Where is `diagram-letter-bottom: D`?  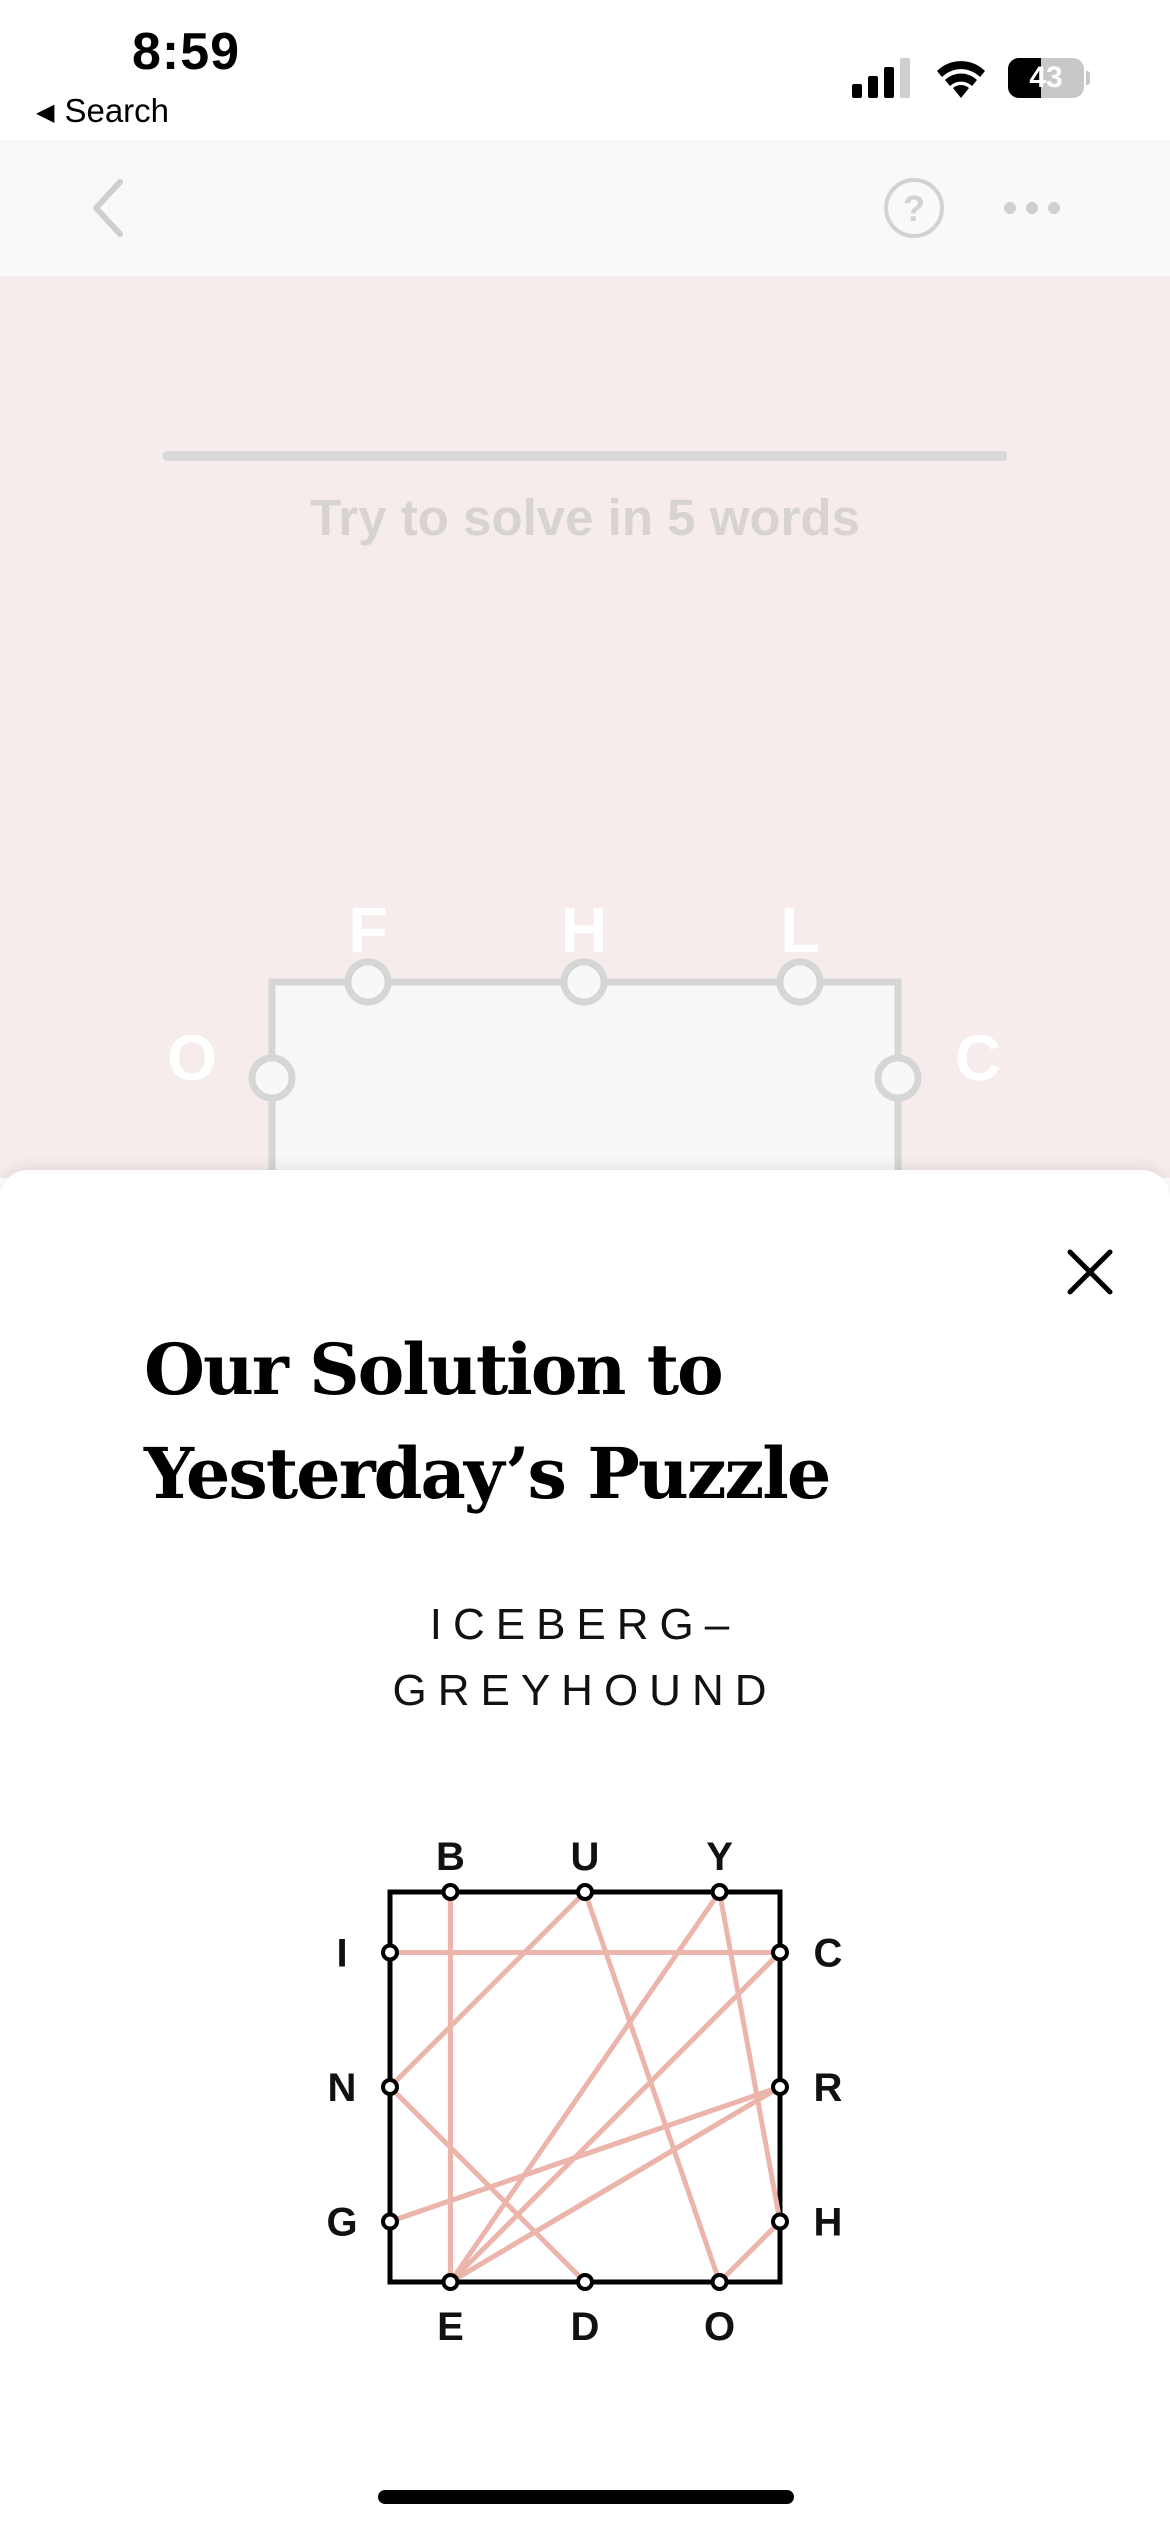 diagram-letter-bottom: D is located at coordinates (585, 2327).